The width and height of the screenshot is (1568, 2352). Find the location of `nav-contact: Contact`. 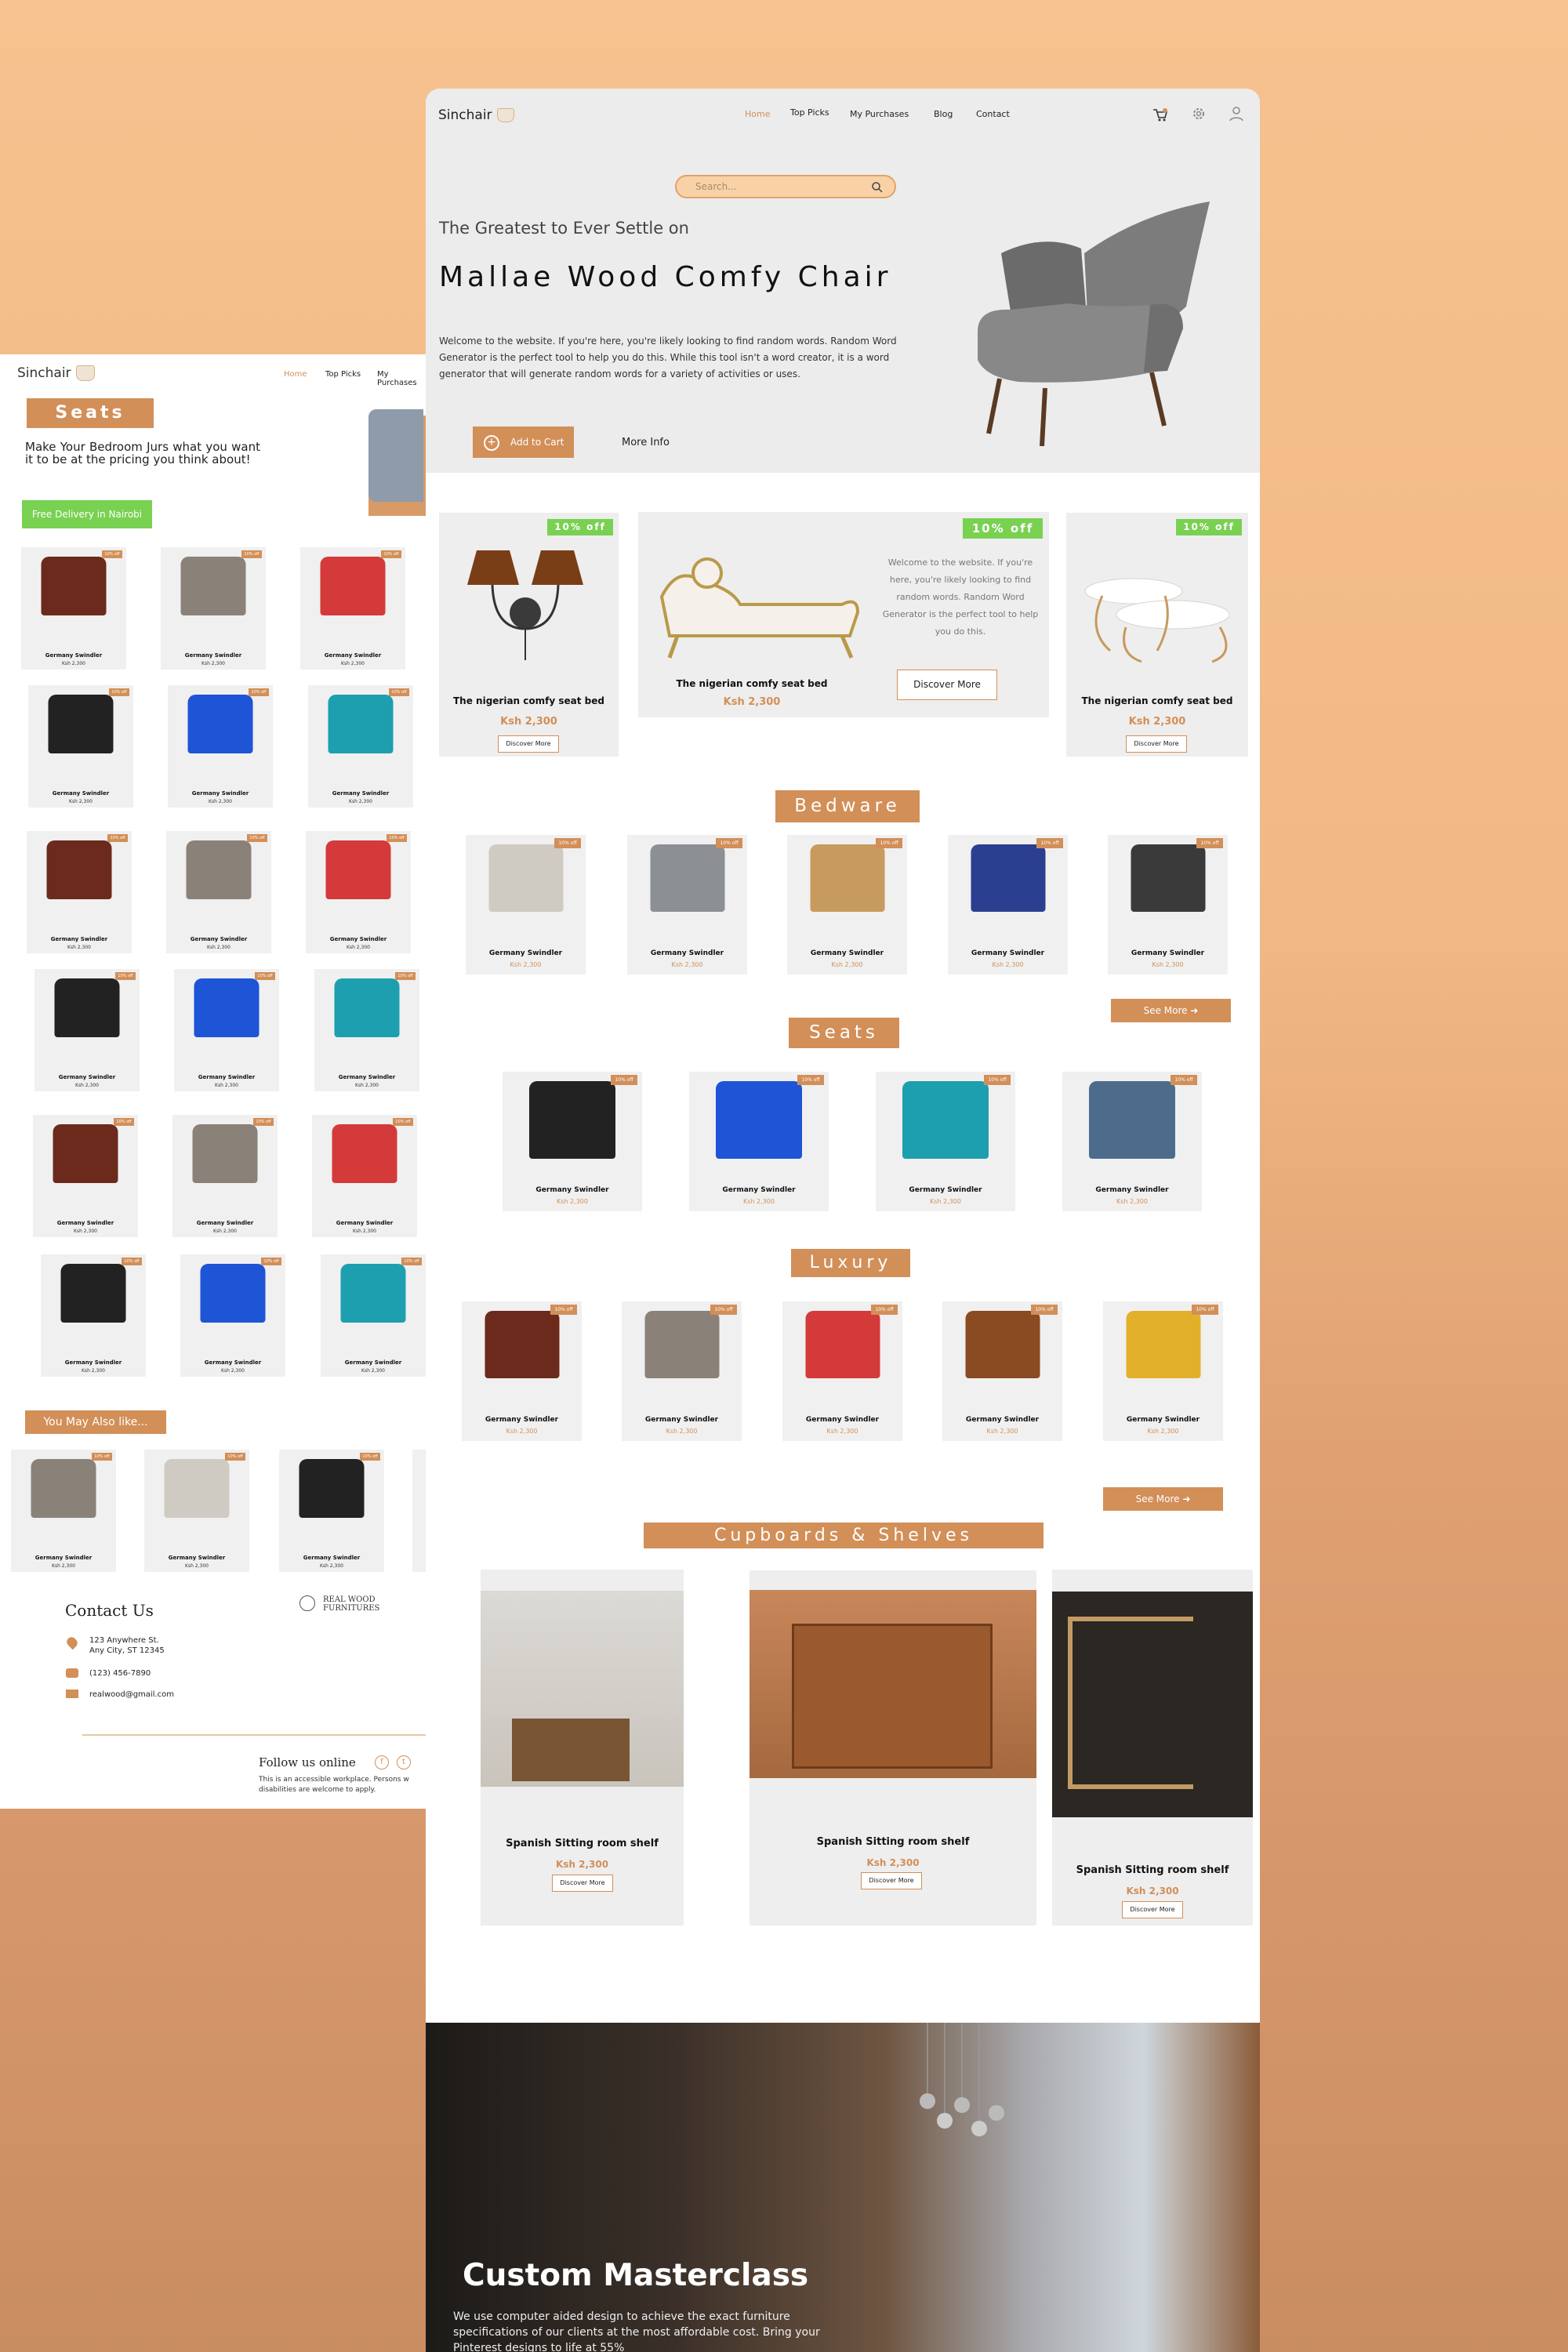

nav-contact: Contact is located at coordinates (993, 114).